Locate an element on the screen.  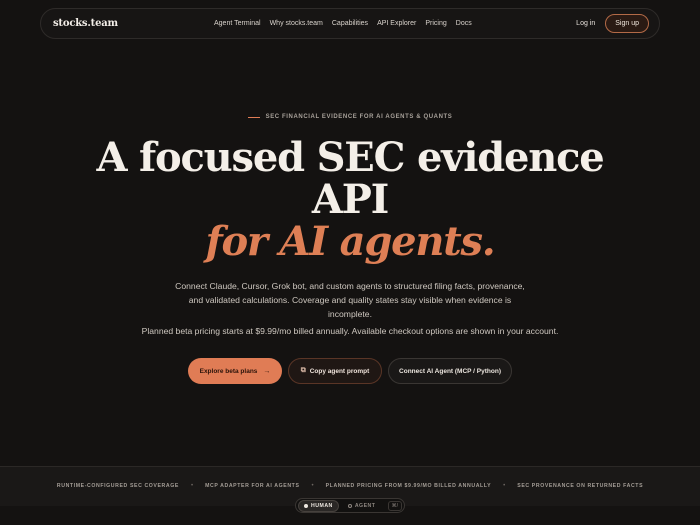
copy-icon: ⧉ is located at coordinates (303, 370).